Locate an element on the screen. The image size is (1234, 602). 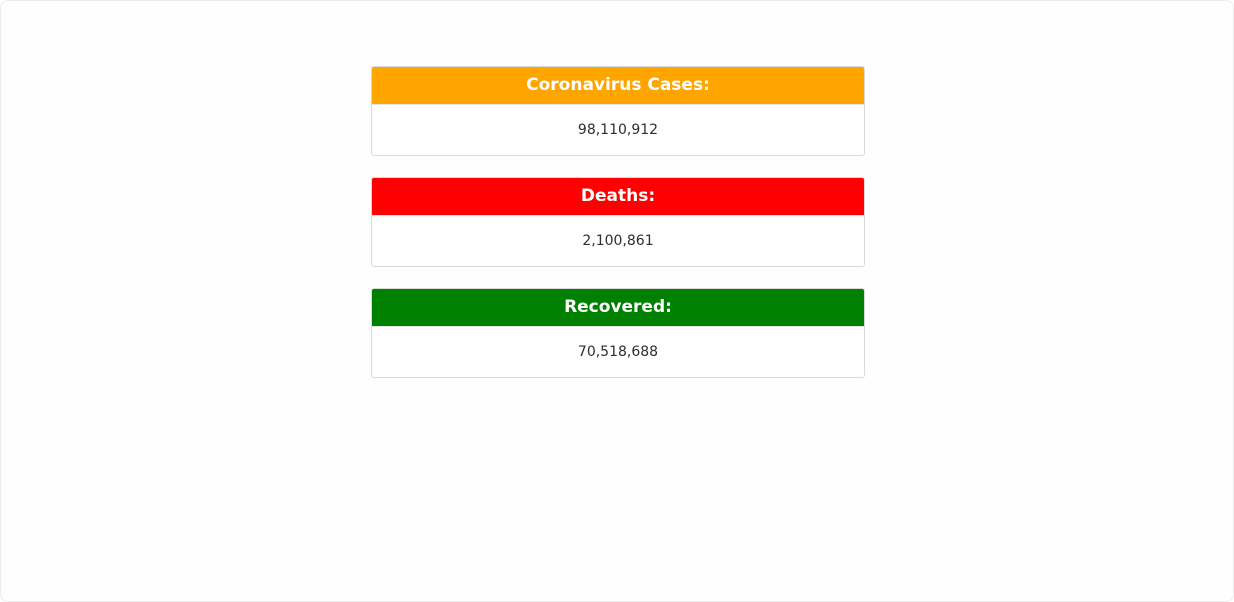
cases-card: Coronavirus Cases: 98,110,912 is located at coordinates (618, 111).